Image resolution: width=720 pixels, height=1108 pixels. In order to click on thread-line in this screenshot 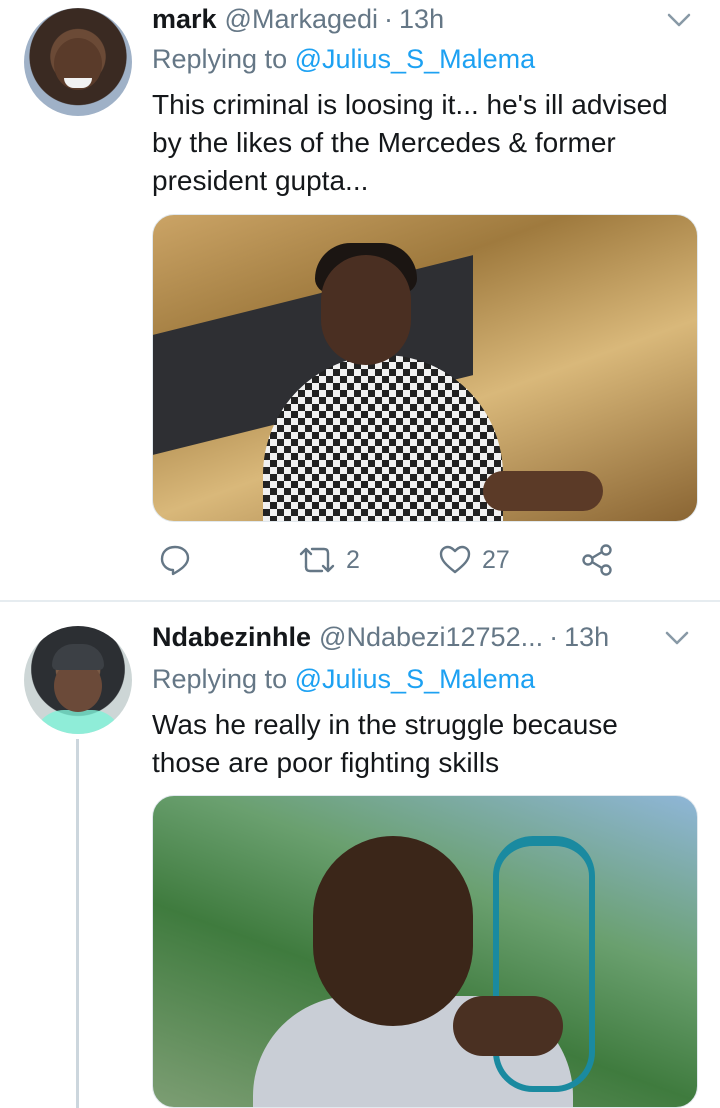, I will do `click(77, 923)`.